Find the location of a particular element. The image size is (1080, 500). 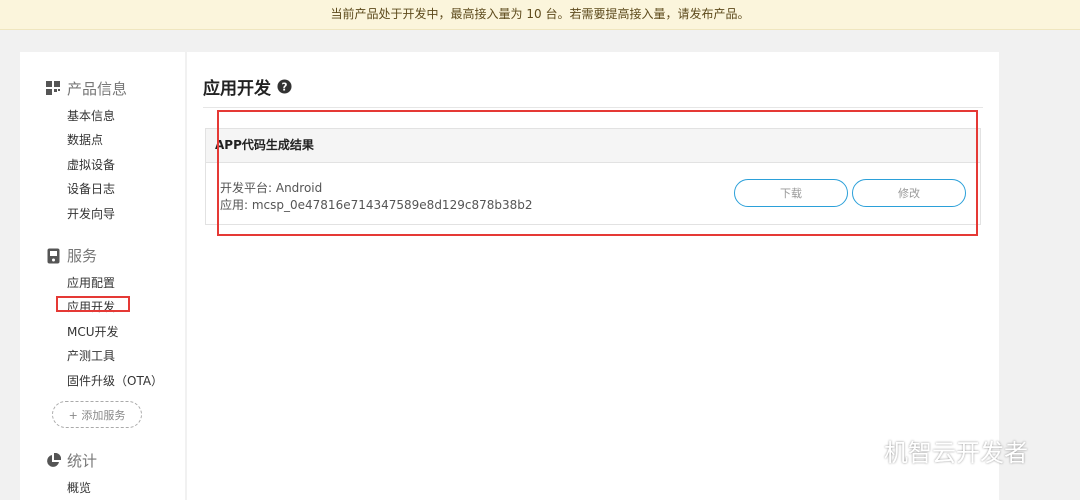

grid-icon is located at coordinates (53, 89).